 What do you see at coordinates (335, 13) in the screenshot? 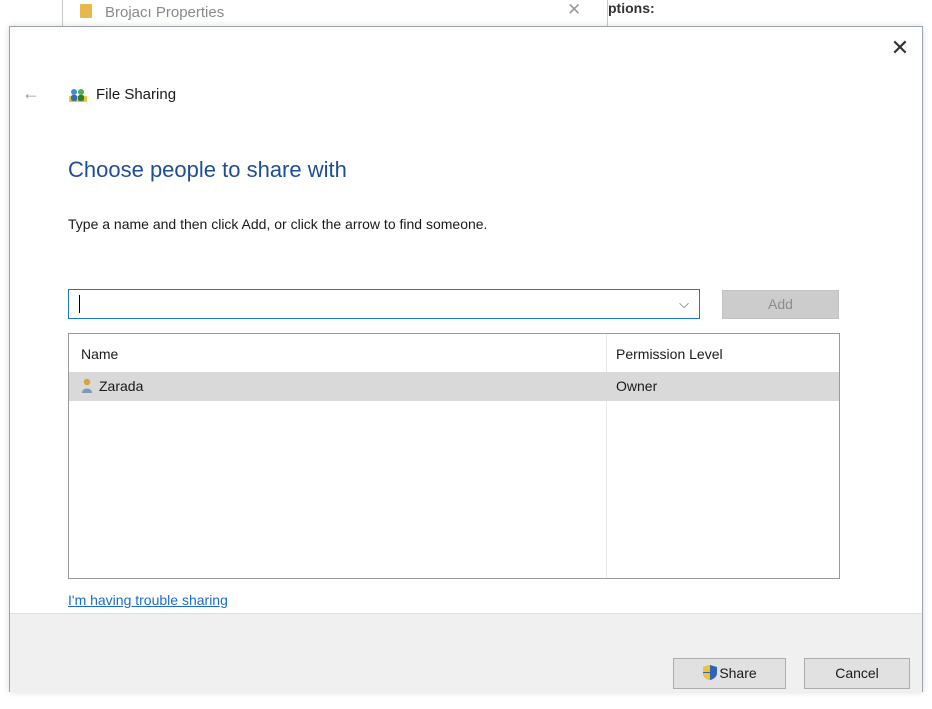
I see `background-window-tab: Brojacı Properties ✕` at bounding box center [335, 13].